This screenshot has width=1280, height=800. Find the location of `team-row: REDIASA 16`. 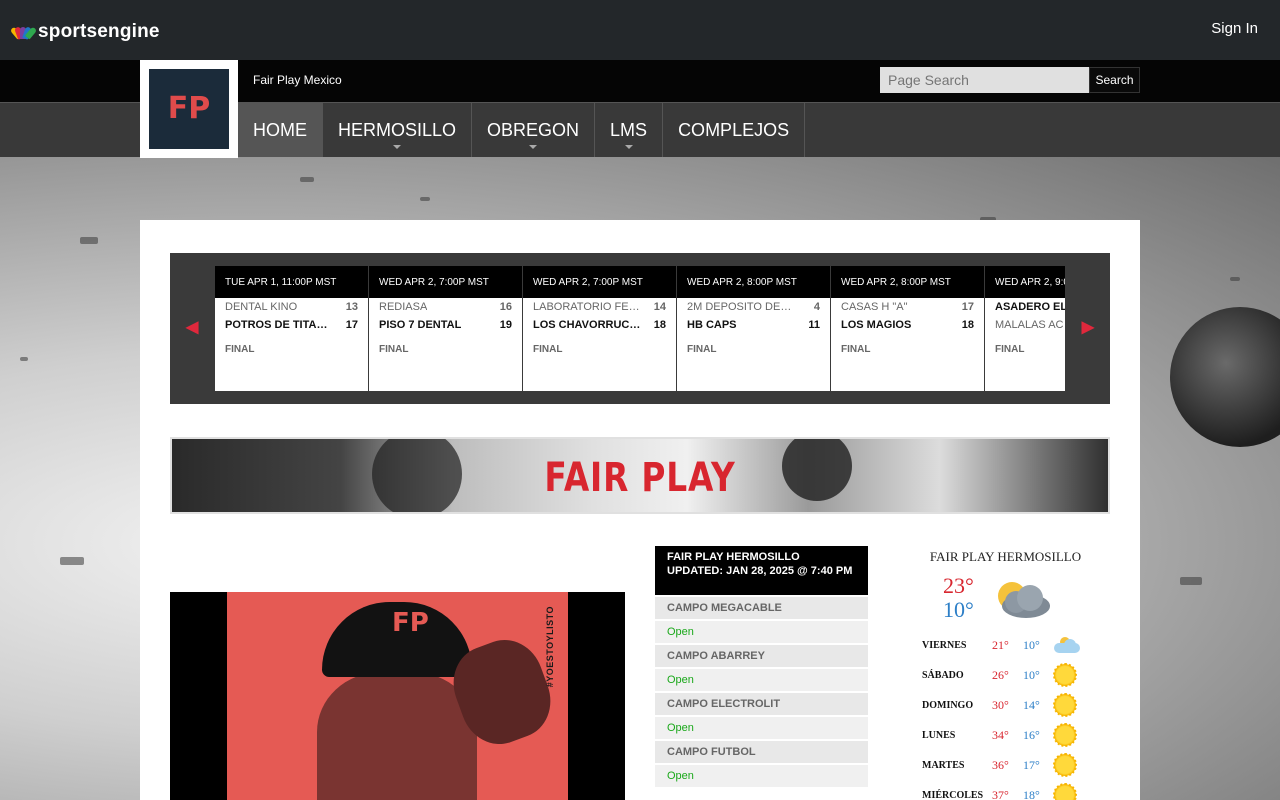

team-row: REDIASA 16 is located at coordinates (445, 307).